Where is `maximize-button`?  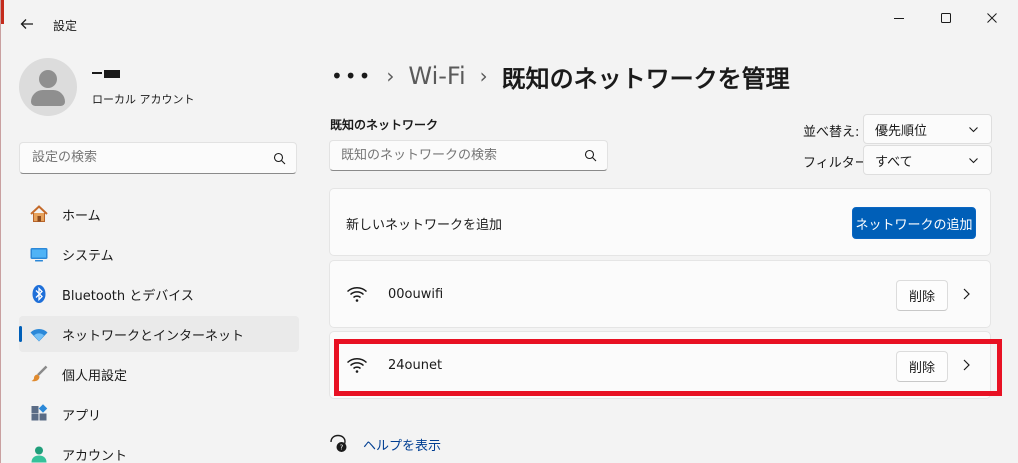 maximize-button is located at coordinates (946, 18).